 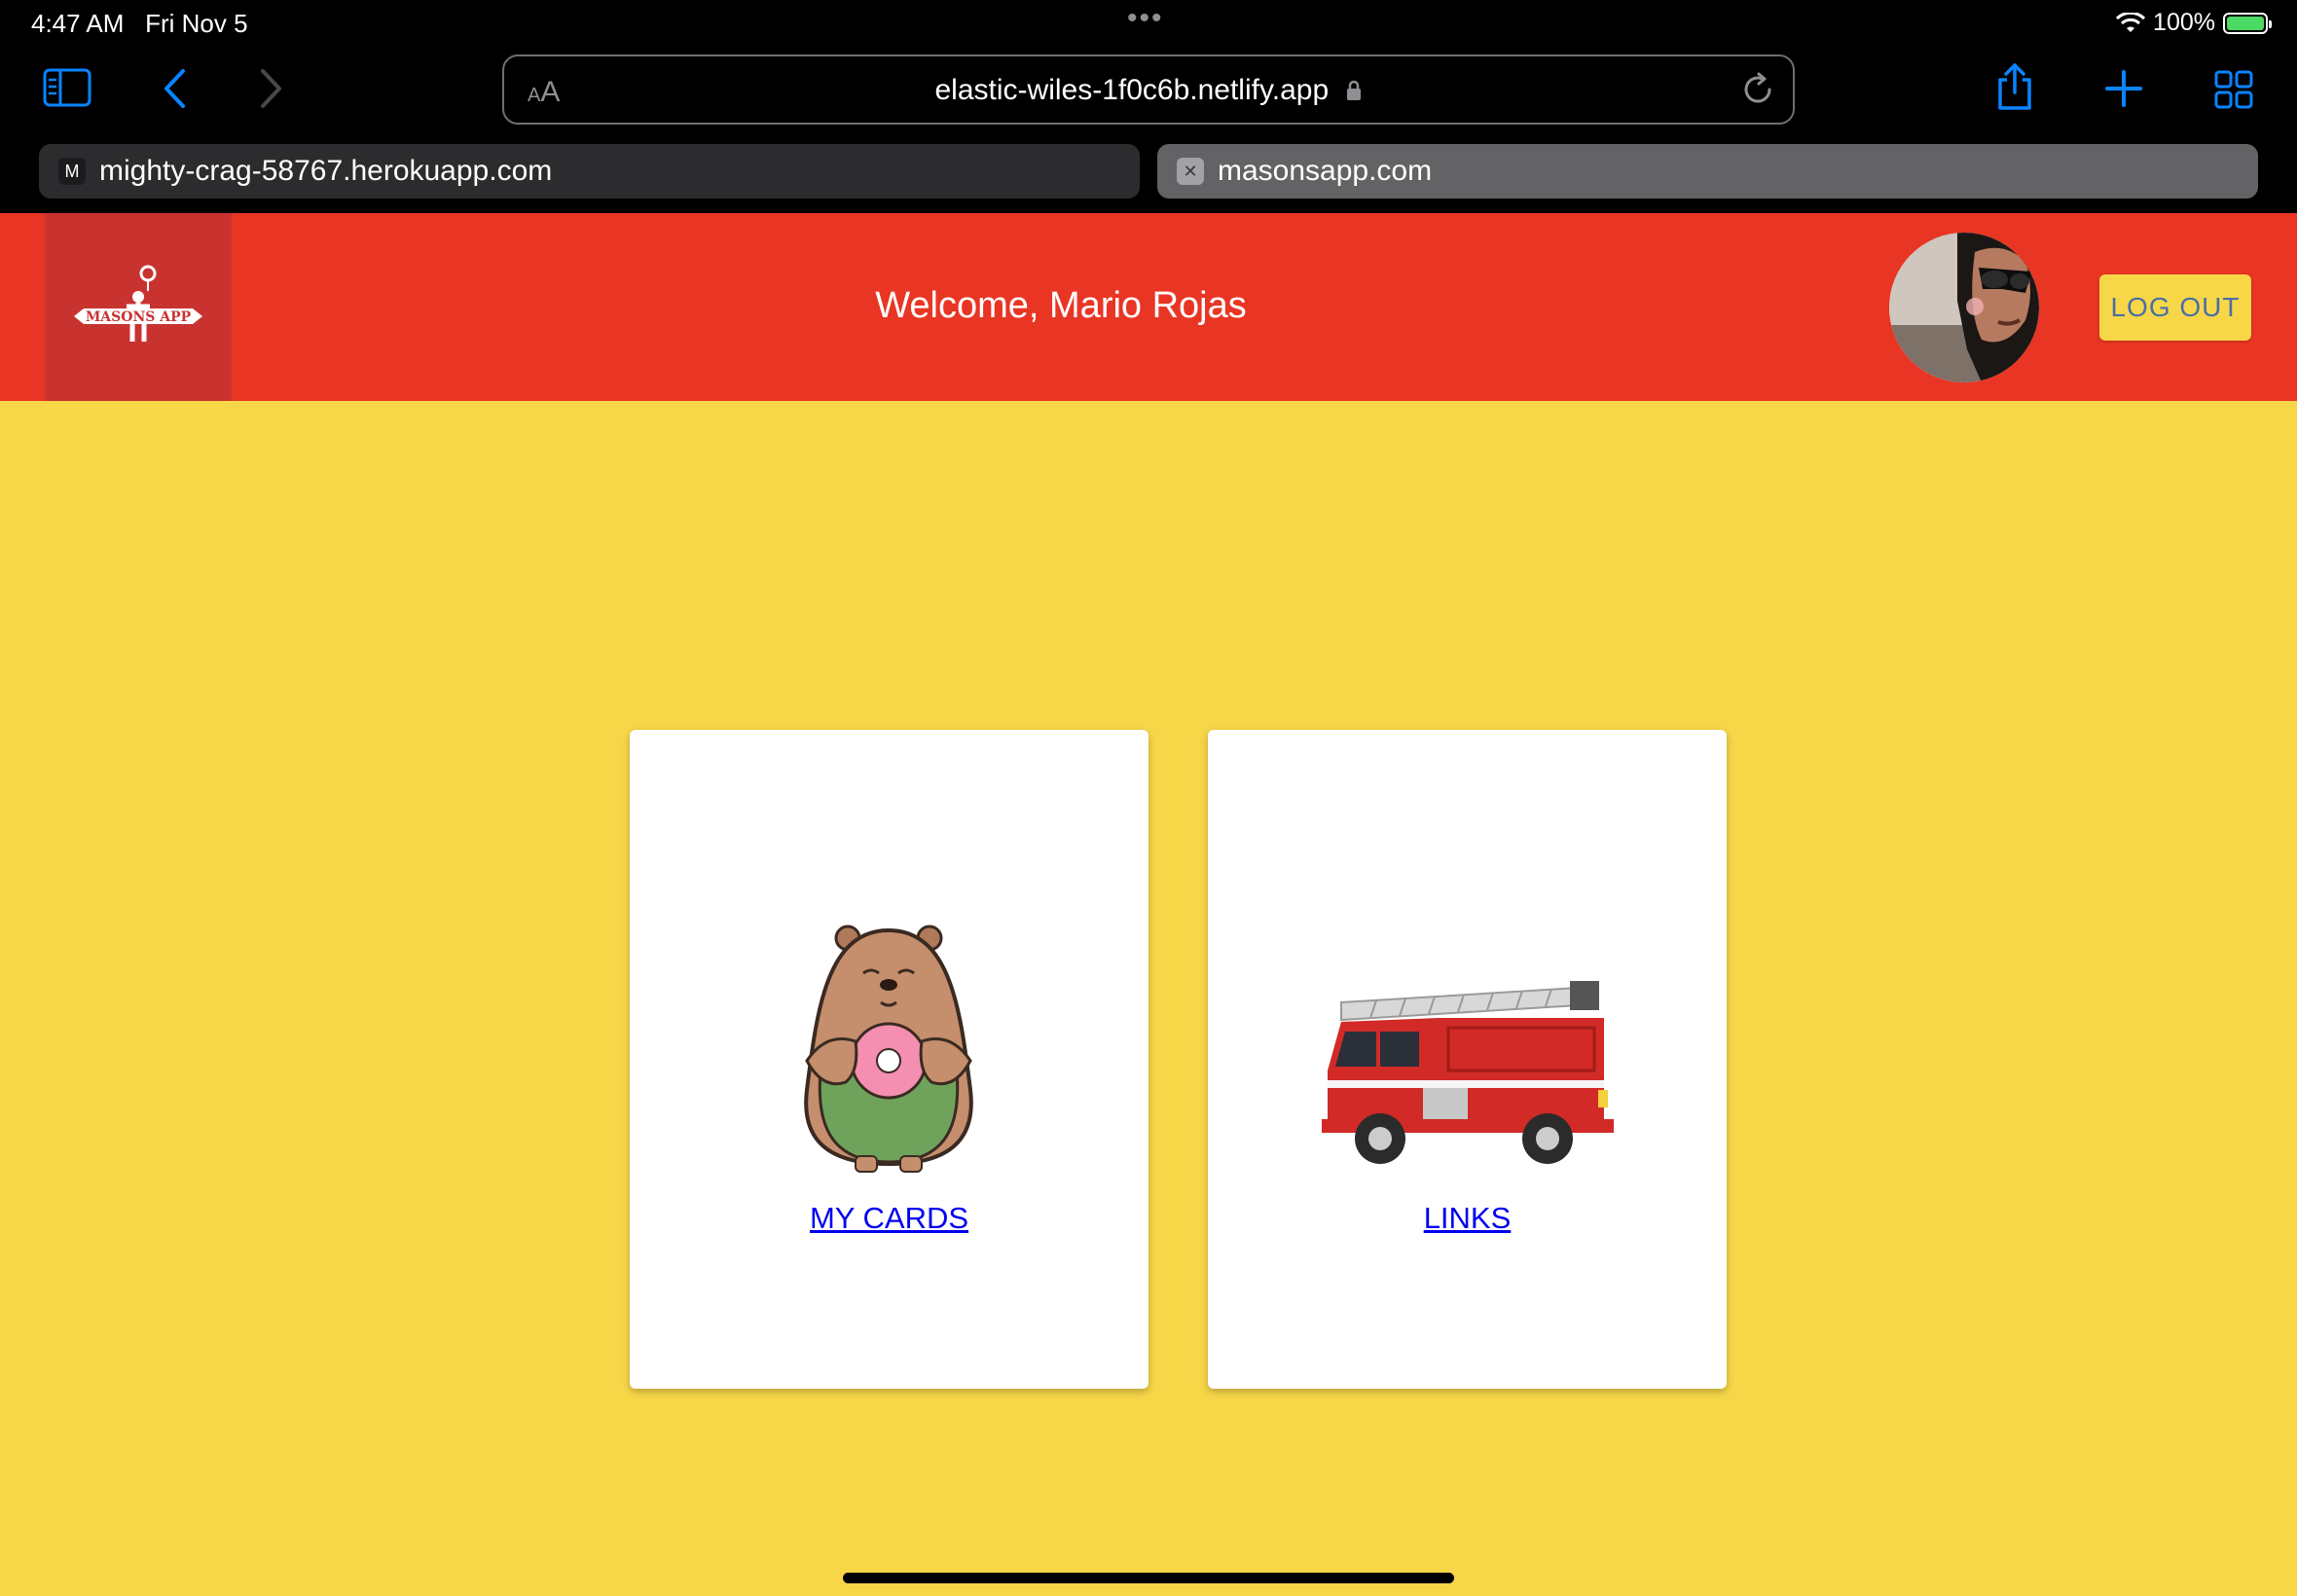 I want to click on new-tab-icon, so click(x=2123, y=88).